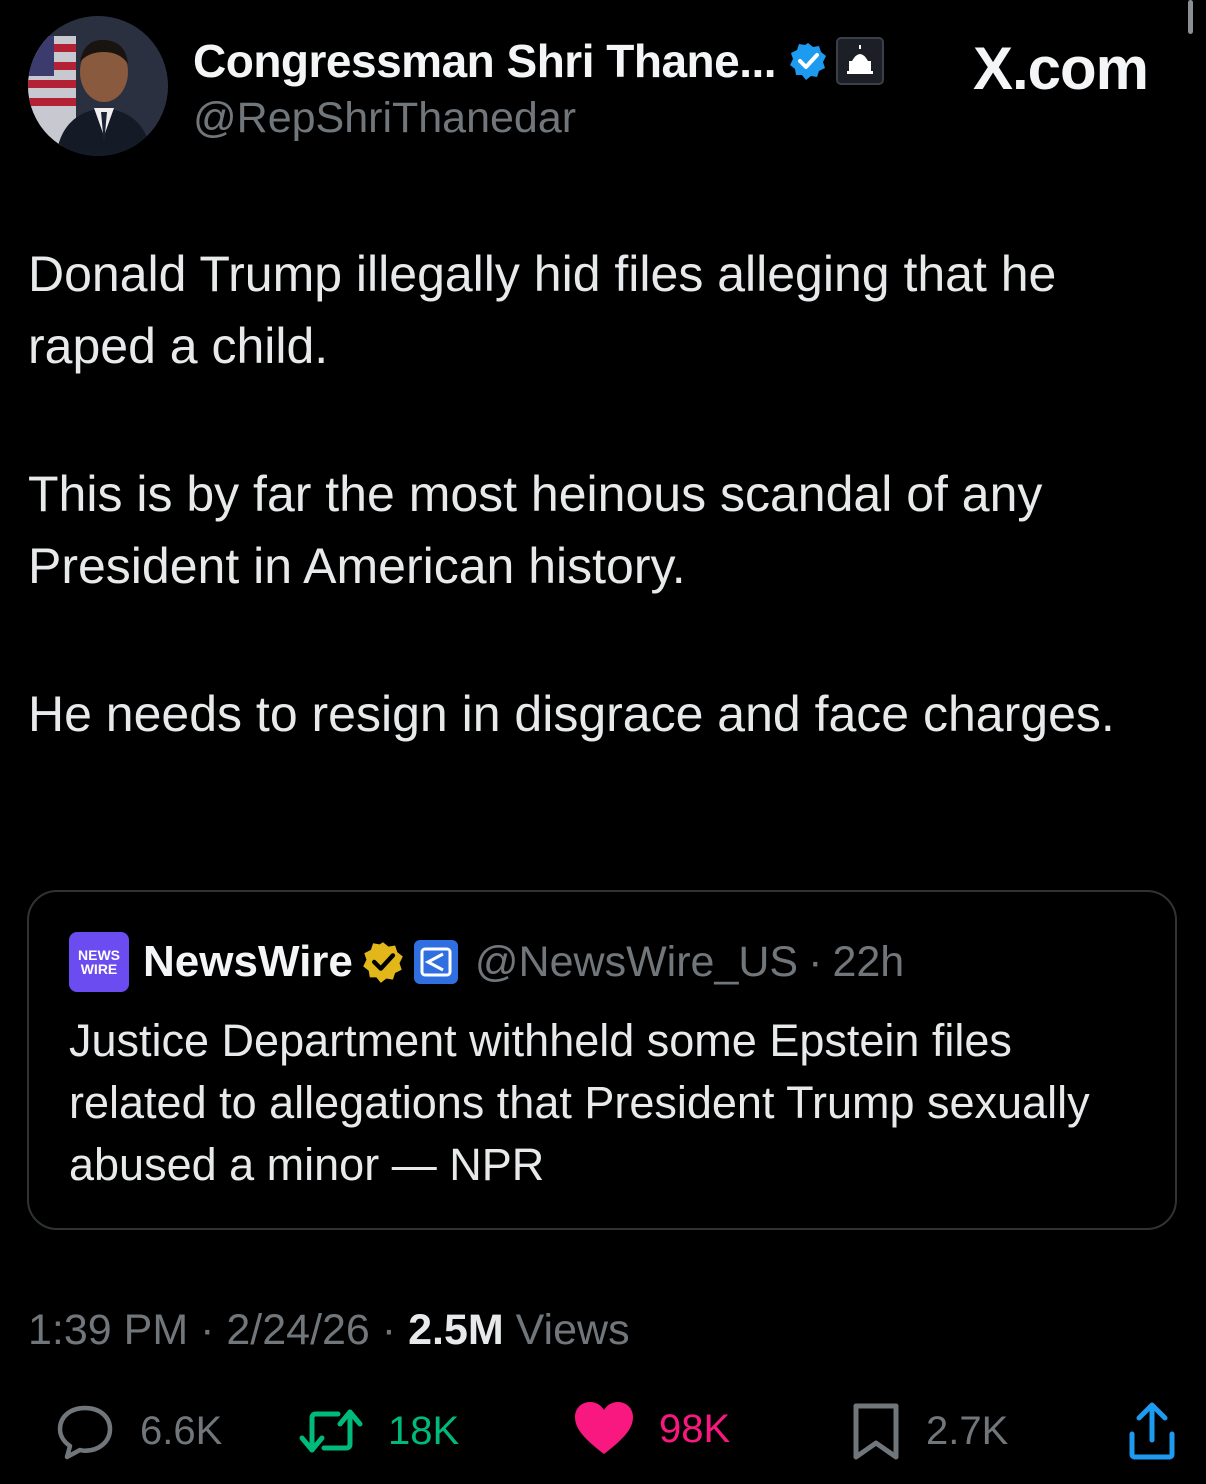 The width and height of the screenshot is (1206, 1484). What do you see at coordinates (604, 1429) in the screenshot?
I see `heart-icon` at bounding box center [604, 1429].